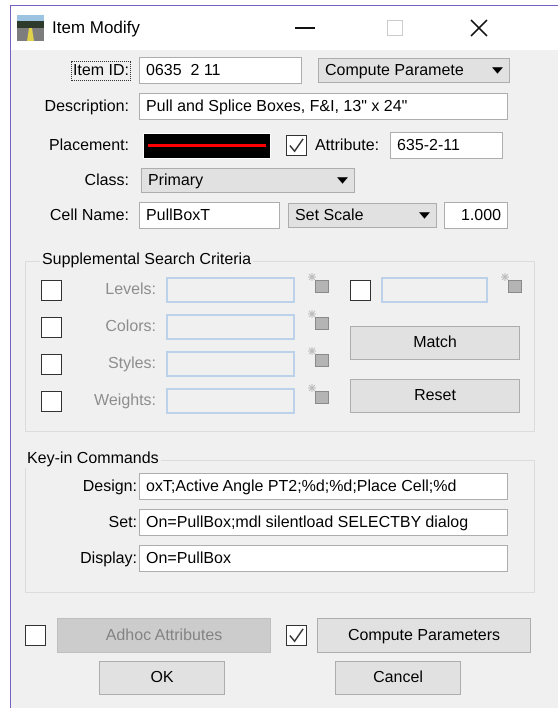 The height and width of the screenshot is (708, 558). I want to click on scale-dropdown: Set Scale, so click(362, 215).